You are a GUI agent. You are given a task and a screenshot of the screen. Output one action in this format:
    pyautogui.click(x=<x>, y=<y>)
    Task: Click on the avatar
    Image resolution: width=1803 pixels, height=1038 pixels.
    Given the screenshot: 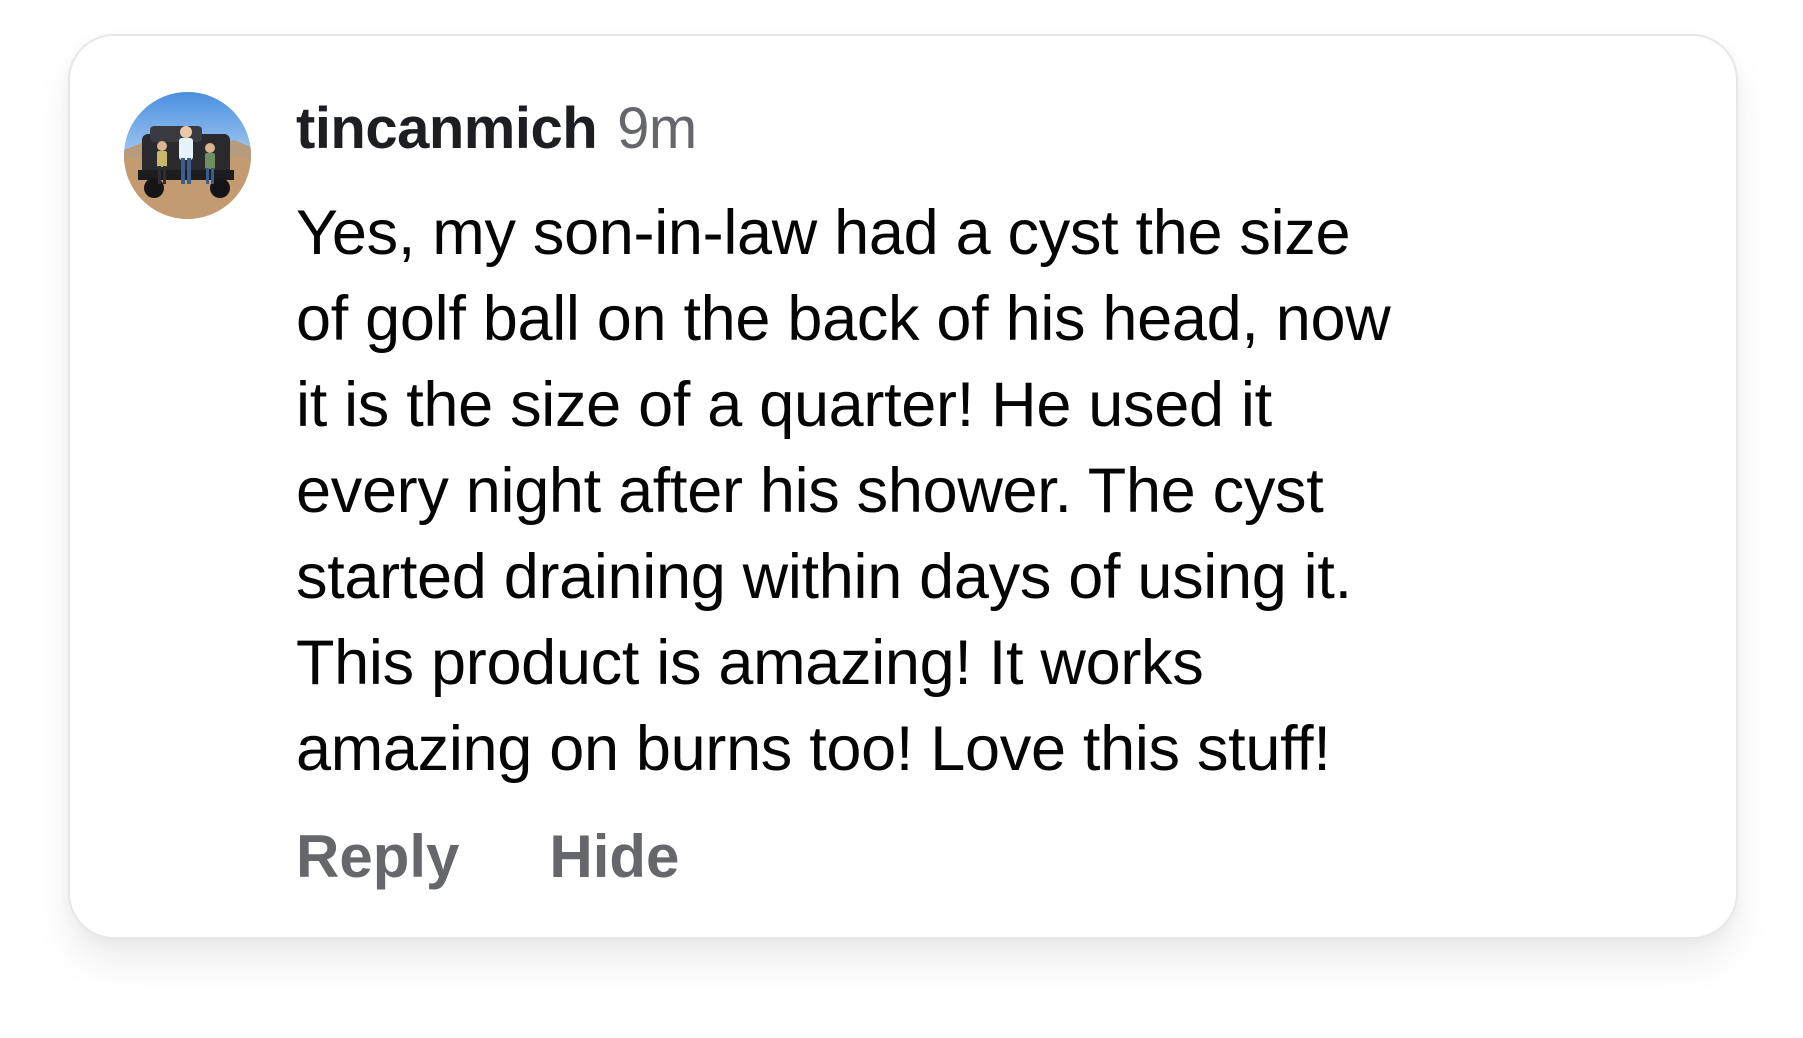 What is the action you would take?
    pyautogui.click(x=187, y=155)
    